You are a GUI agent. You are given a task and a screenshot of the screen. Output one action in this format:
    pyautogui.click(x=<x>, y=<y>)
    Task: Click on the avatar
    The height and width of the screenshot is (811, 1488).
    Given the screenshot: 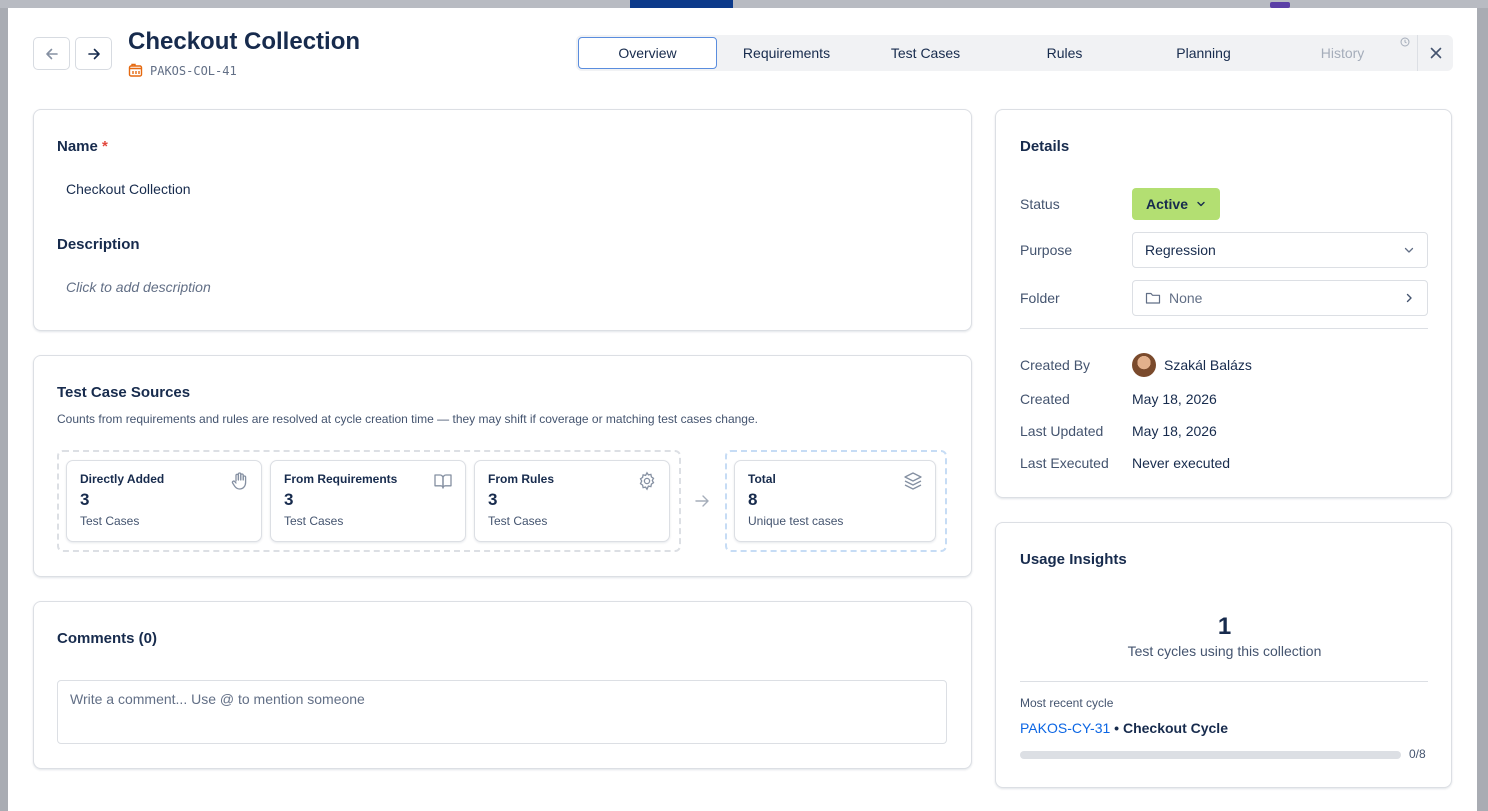 What is the action you would take?
    pyautogui.click(x=1144, y=365)
    